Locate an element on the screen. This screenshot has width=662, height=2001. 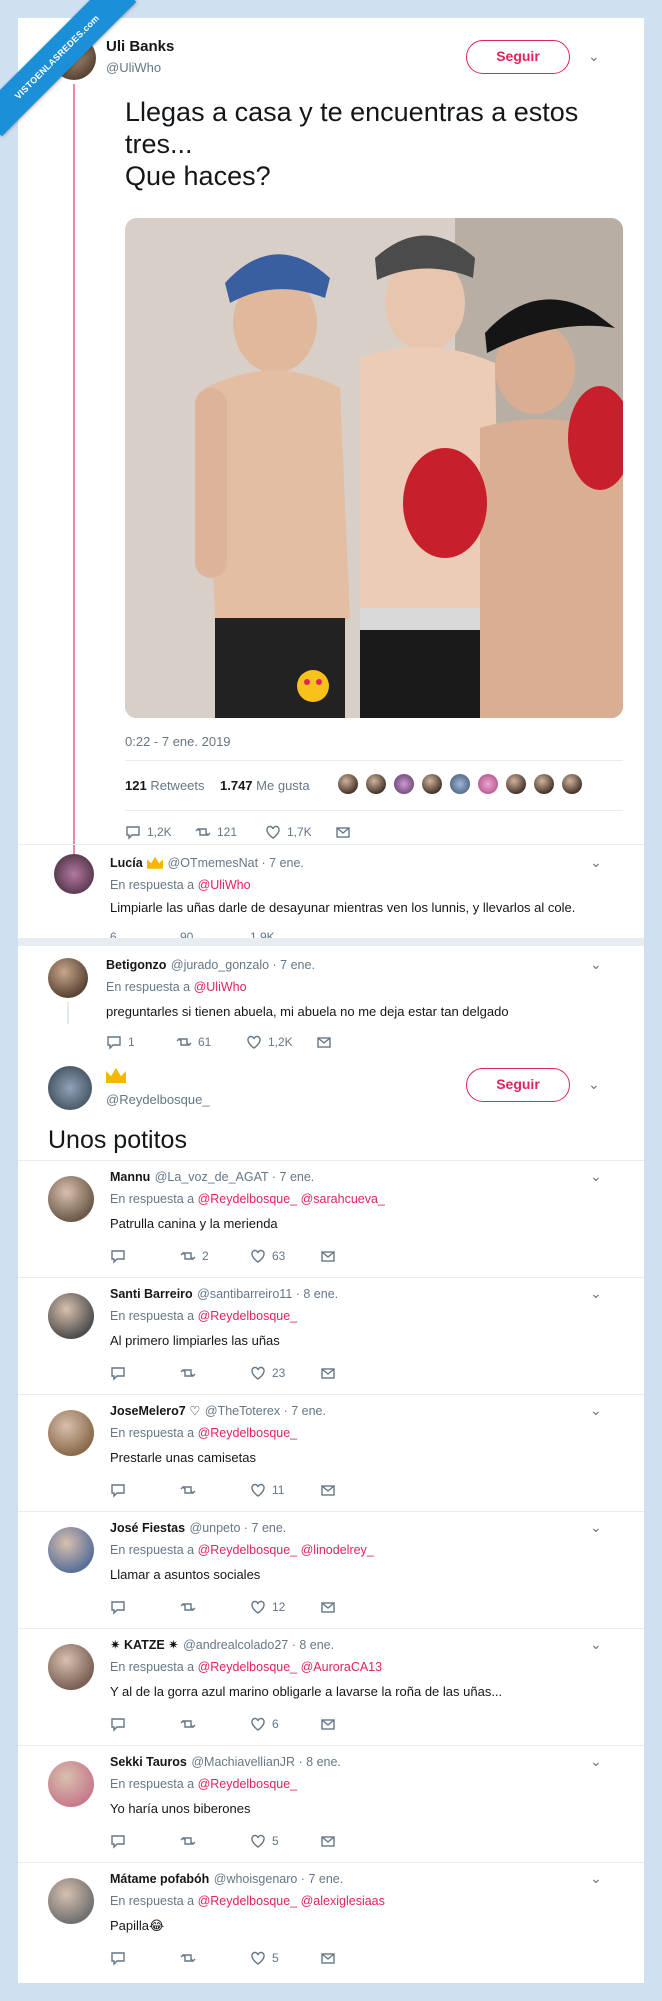
reply-author-handle: @MachiavellianJR · 8 ene. is located at coordinates (266, 1762).